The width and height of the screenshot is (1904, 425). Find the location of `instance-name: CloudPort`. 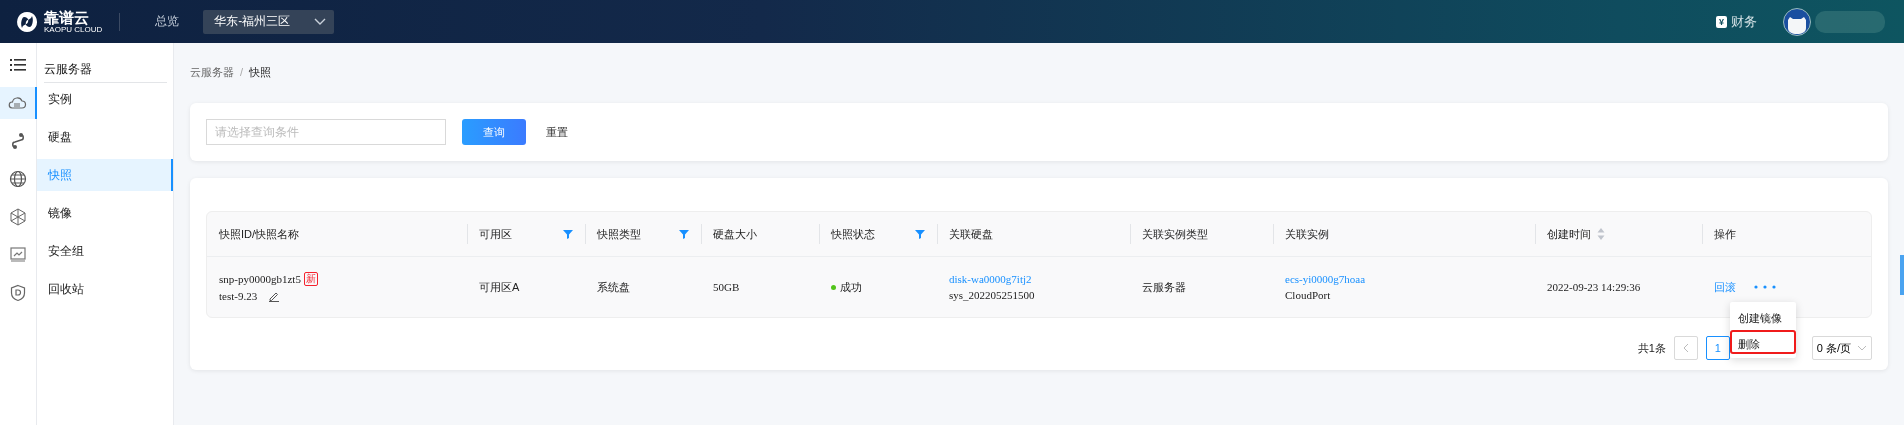

instance-name: CloudPort is located at coordinates (1308, 295).